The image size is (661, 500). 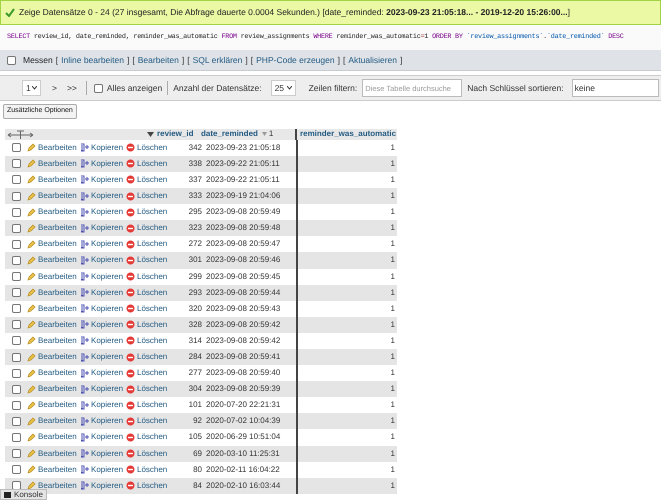 I want to click on toolbar-link: Aktualisieren, so click(x=372, y=60).